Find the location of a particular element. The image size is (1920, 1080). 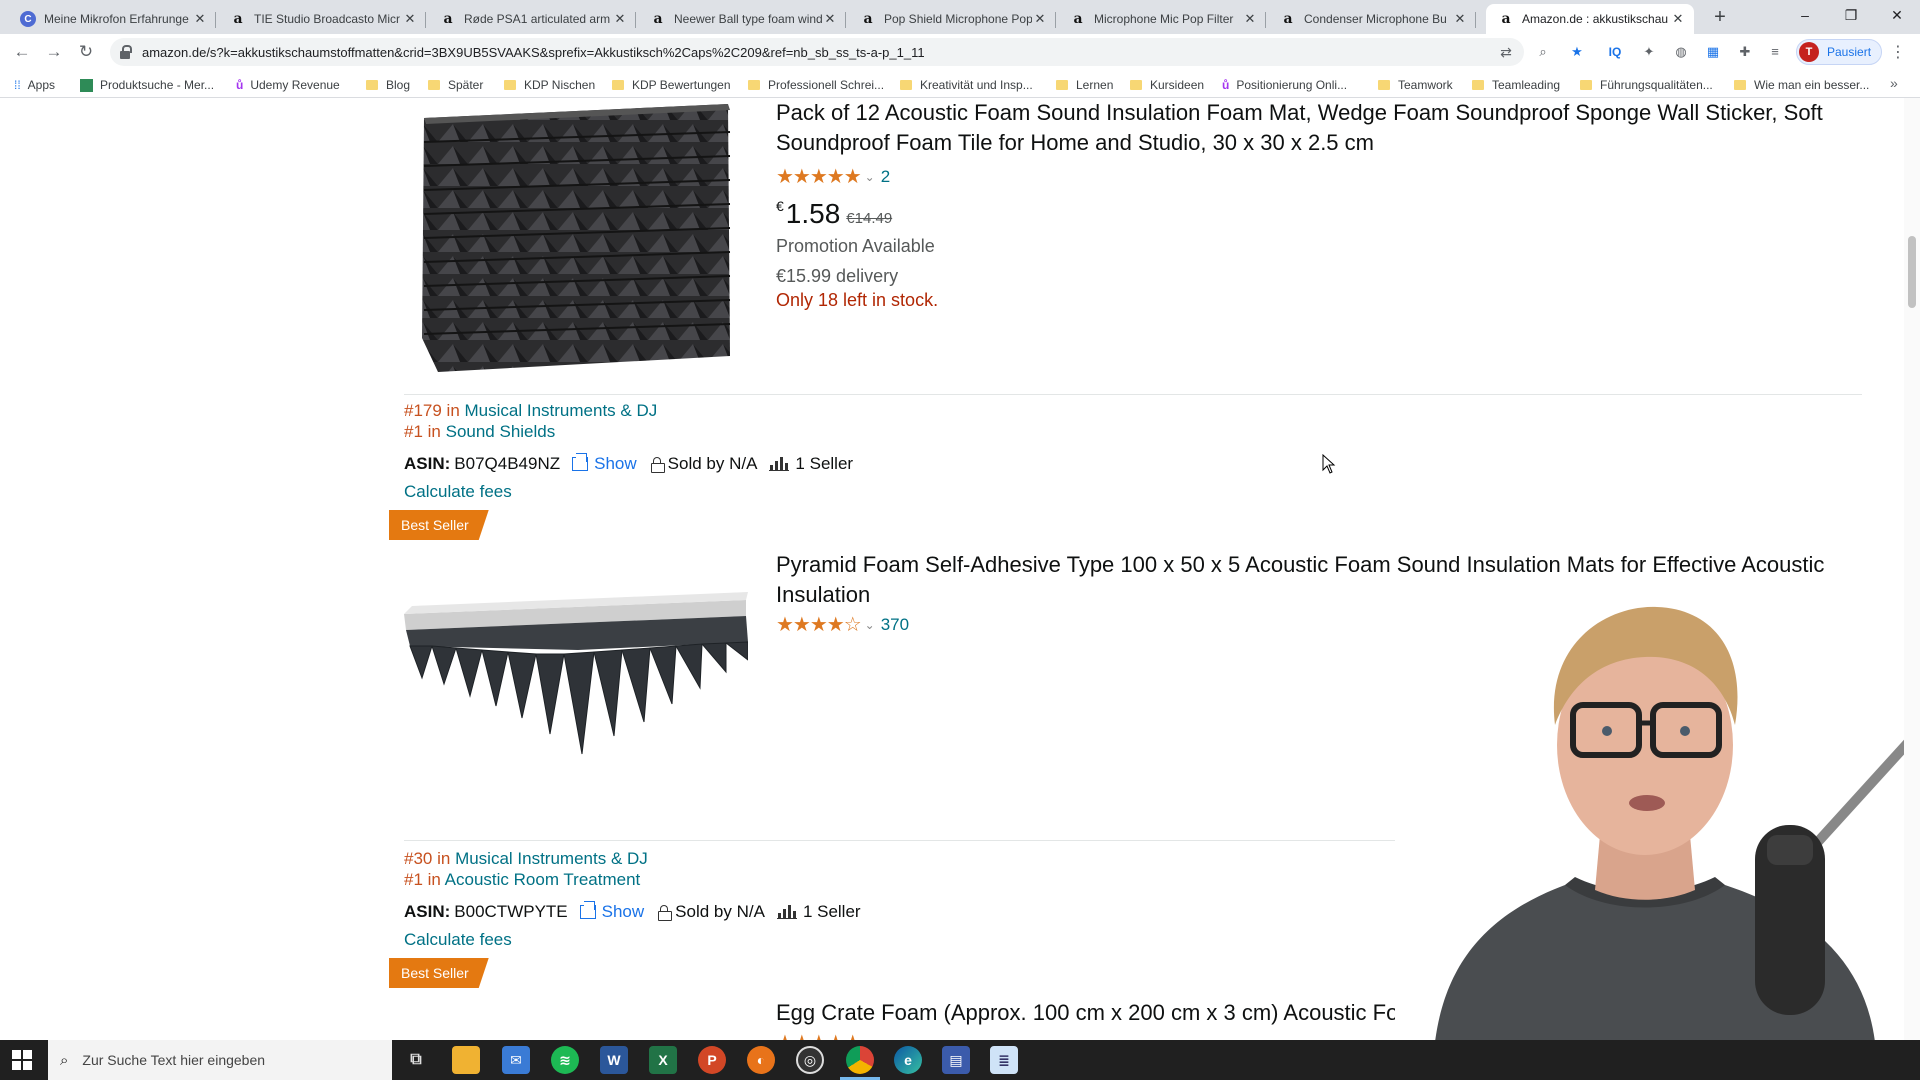

powerpoint-icon: P is located at coordinates (712, 1060).